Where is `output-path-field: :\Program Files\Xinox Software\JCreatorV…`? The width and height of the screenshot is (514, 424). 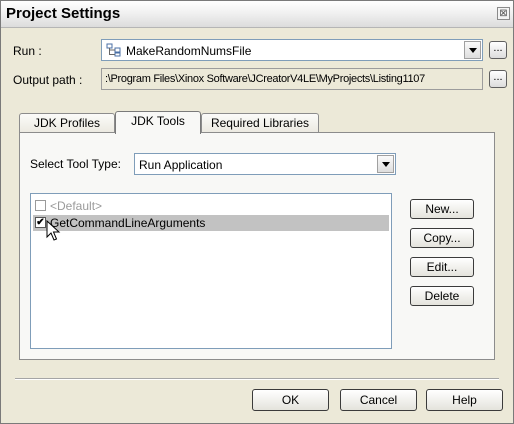 output-path-field: :\Program Files\Xinox Software\JCreatorV… is located at coordinates (292, 79).